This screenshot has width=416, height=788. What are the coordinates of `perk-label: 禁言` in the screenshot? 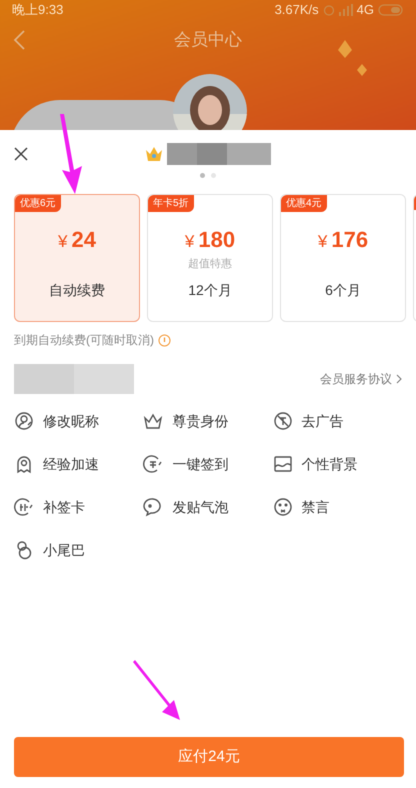 It's located at (316, 507).